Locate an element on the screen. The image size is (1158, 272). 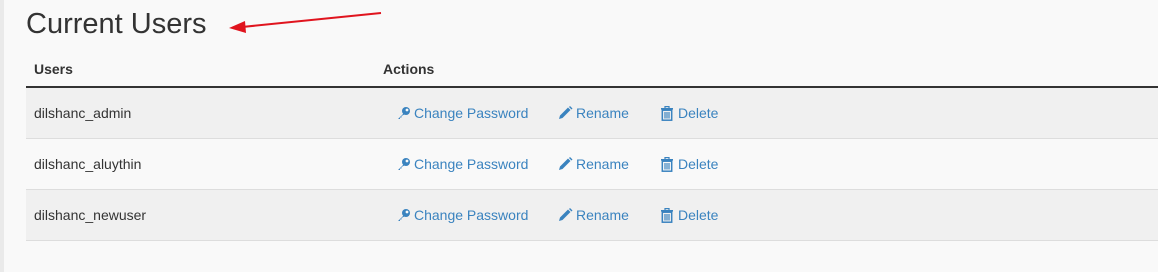
user-name-cell: dilshanc_newuser is located at coordinates (204, 215).